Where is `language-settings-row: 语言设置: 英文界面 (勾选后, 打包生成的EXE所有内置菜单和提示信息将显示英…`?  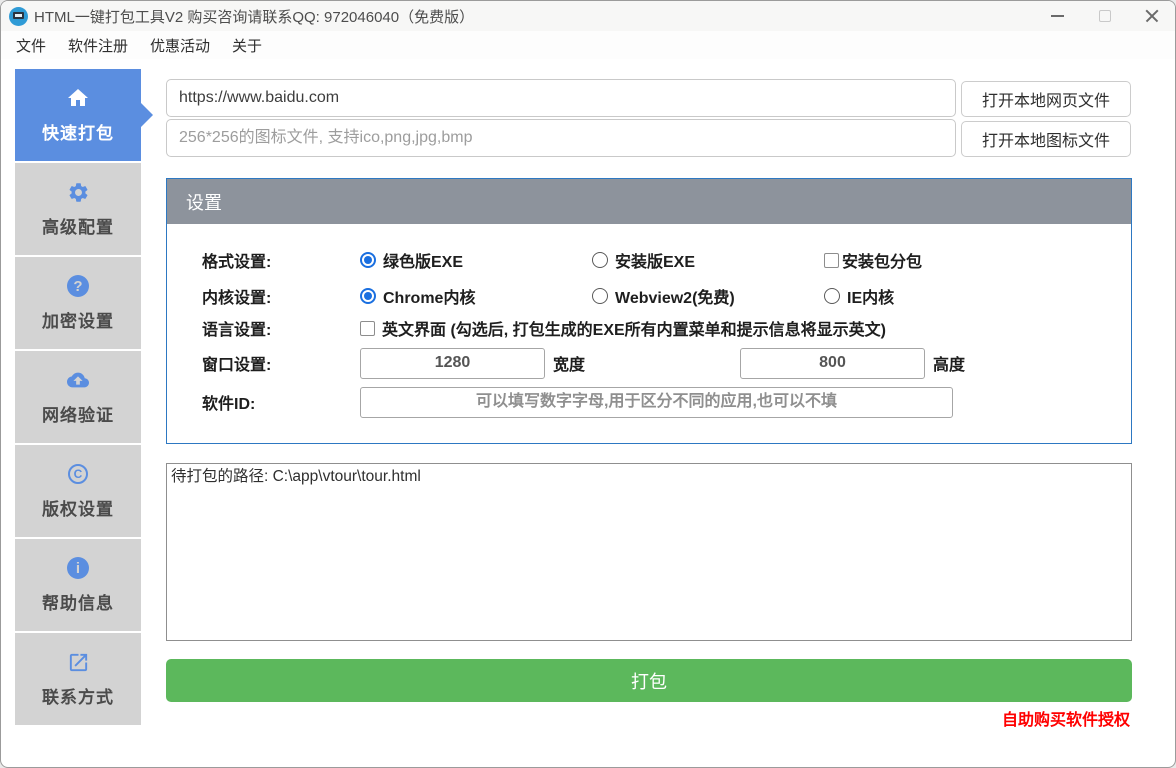
language-settings-row: 语言设置: 英文界面 (勾选后, 打包生成的EXE所有内置菜单和提示信息将显示英… is located at coordinates (659, 328).